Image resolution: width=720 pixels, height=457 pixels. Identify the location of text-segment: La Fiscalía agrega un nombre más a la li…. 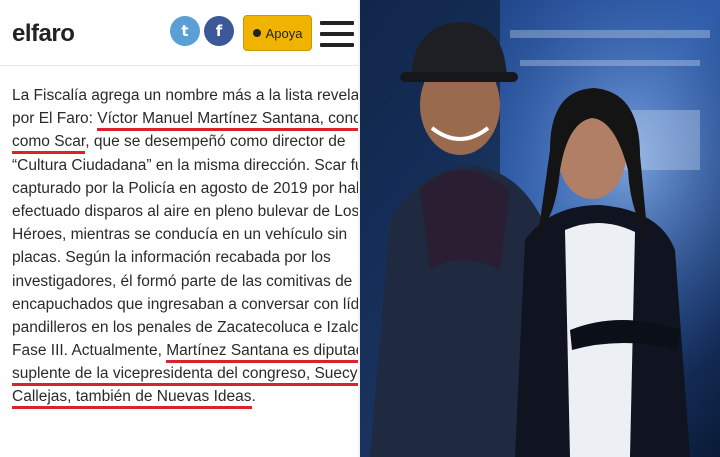
(185, 95).